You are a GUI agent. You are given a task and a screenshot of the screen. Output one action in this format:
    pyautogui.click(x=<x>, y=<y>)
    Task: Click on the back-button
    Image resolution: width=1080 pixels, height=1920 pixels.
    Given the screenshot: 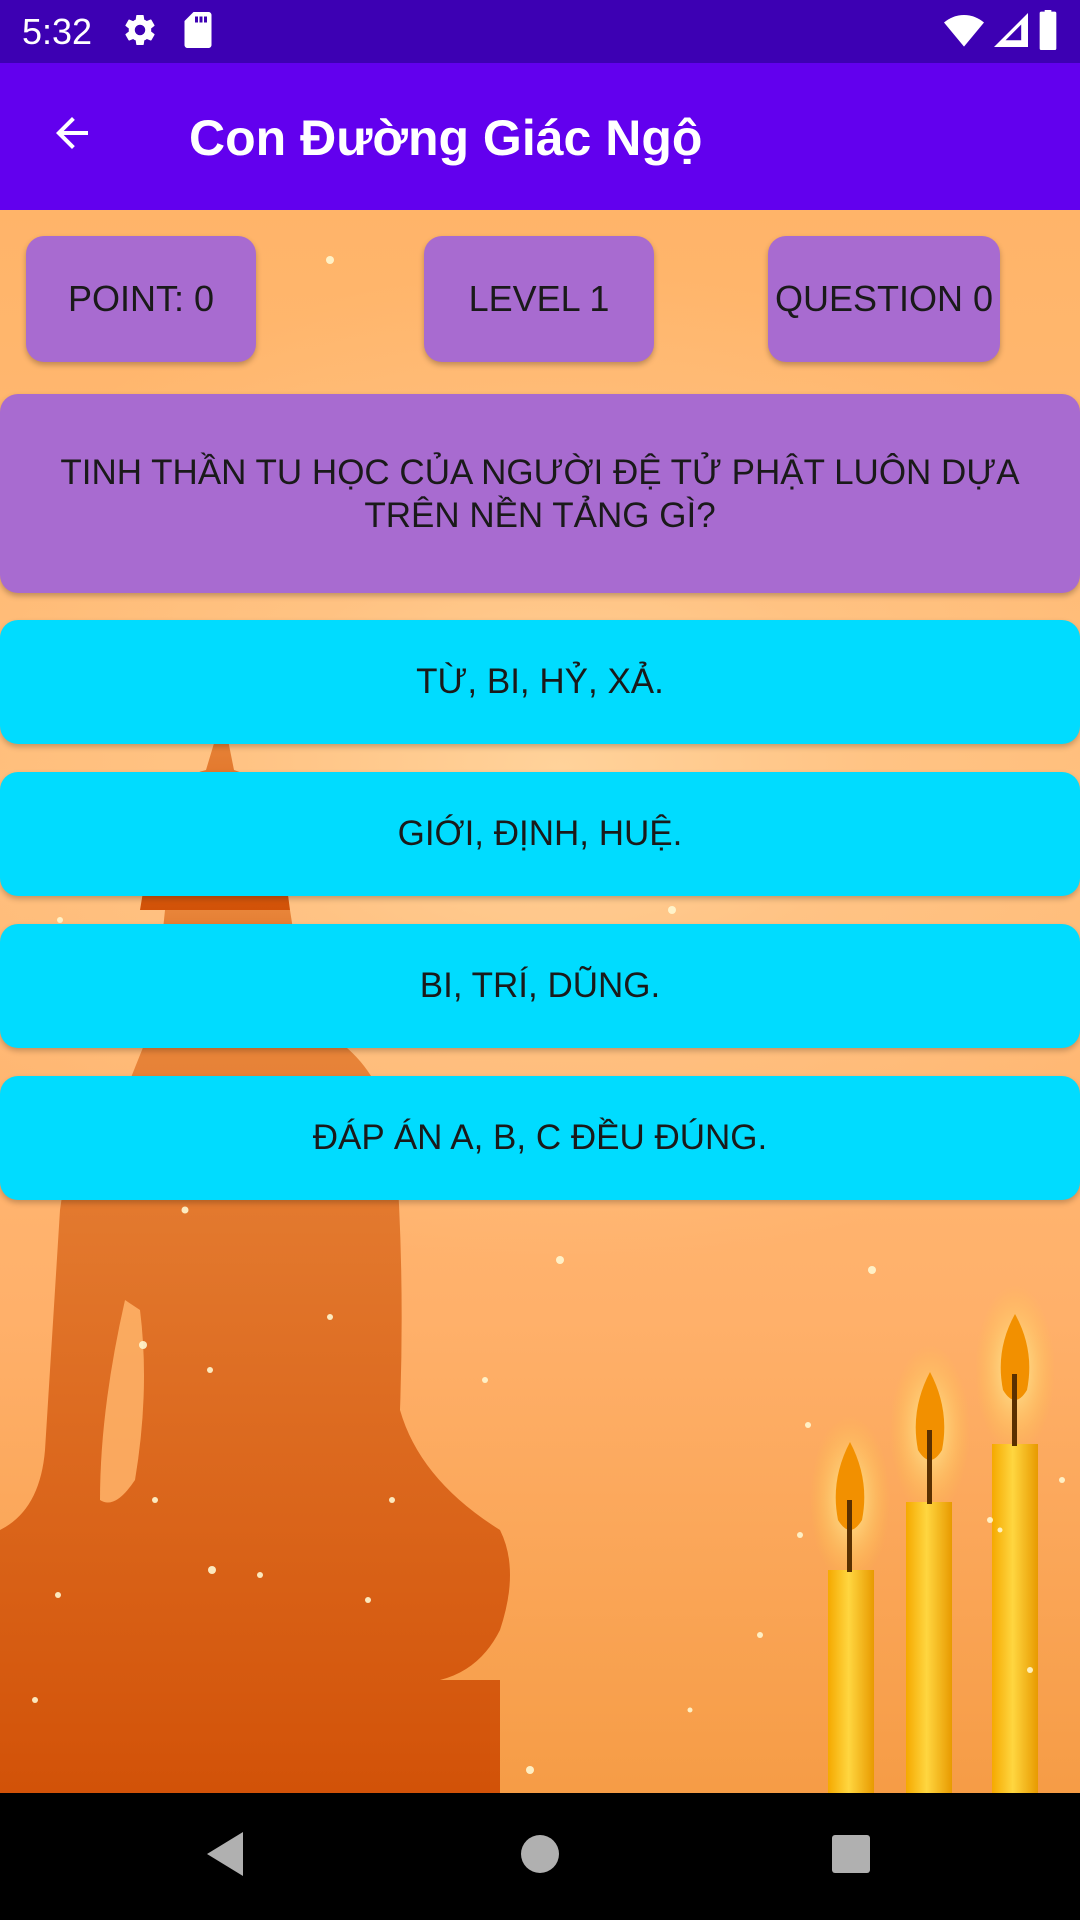 What is the action you would take?
    pyautogui.click(x=72, y=135)
    